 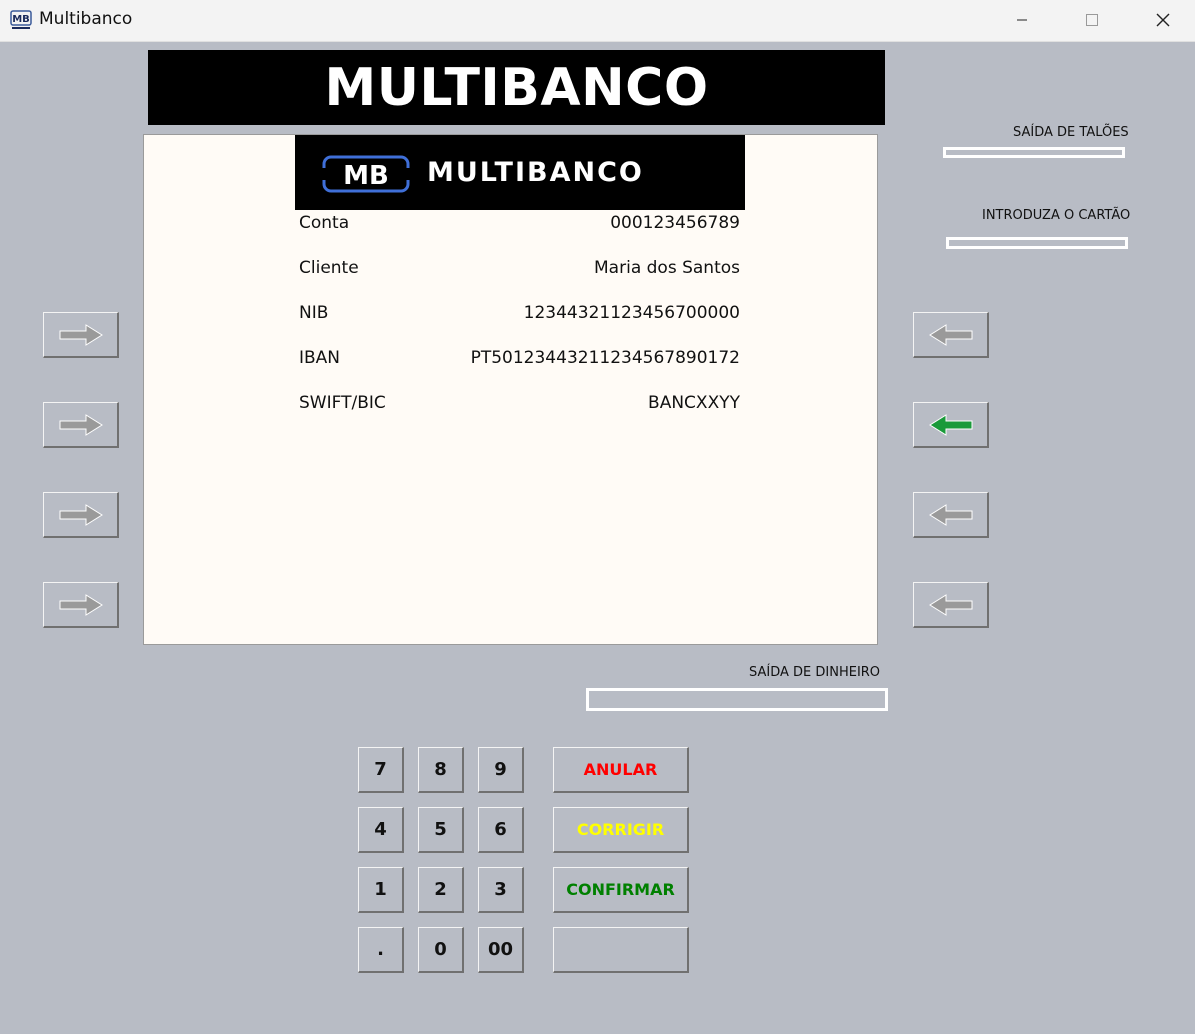 What do you see at coordinates (501, 890) in the screenshot?
I see `key-3: 3` at bounding box center [501, 890].